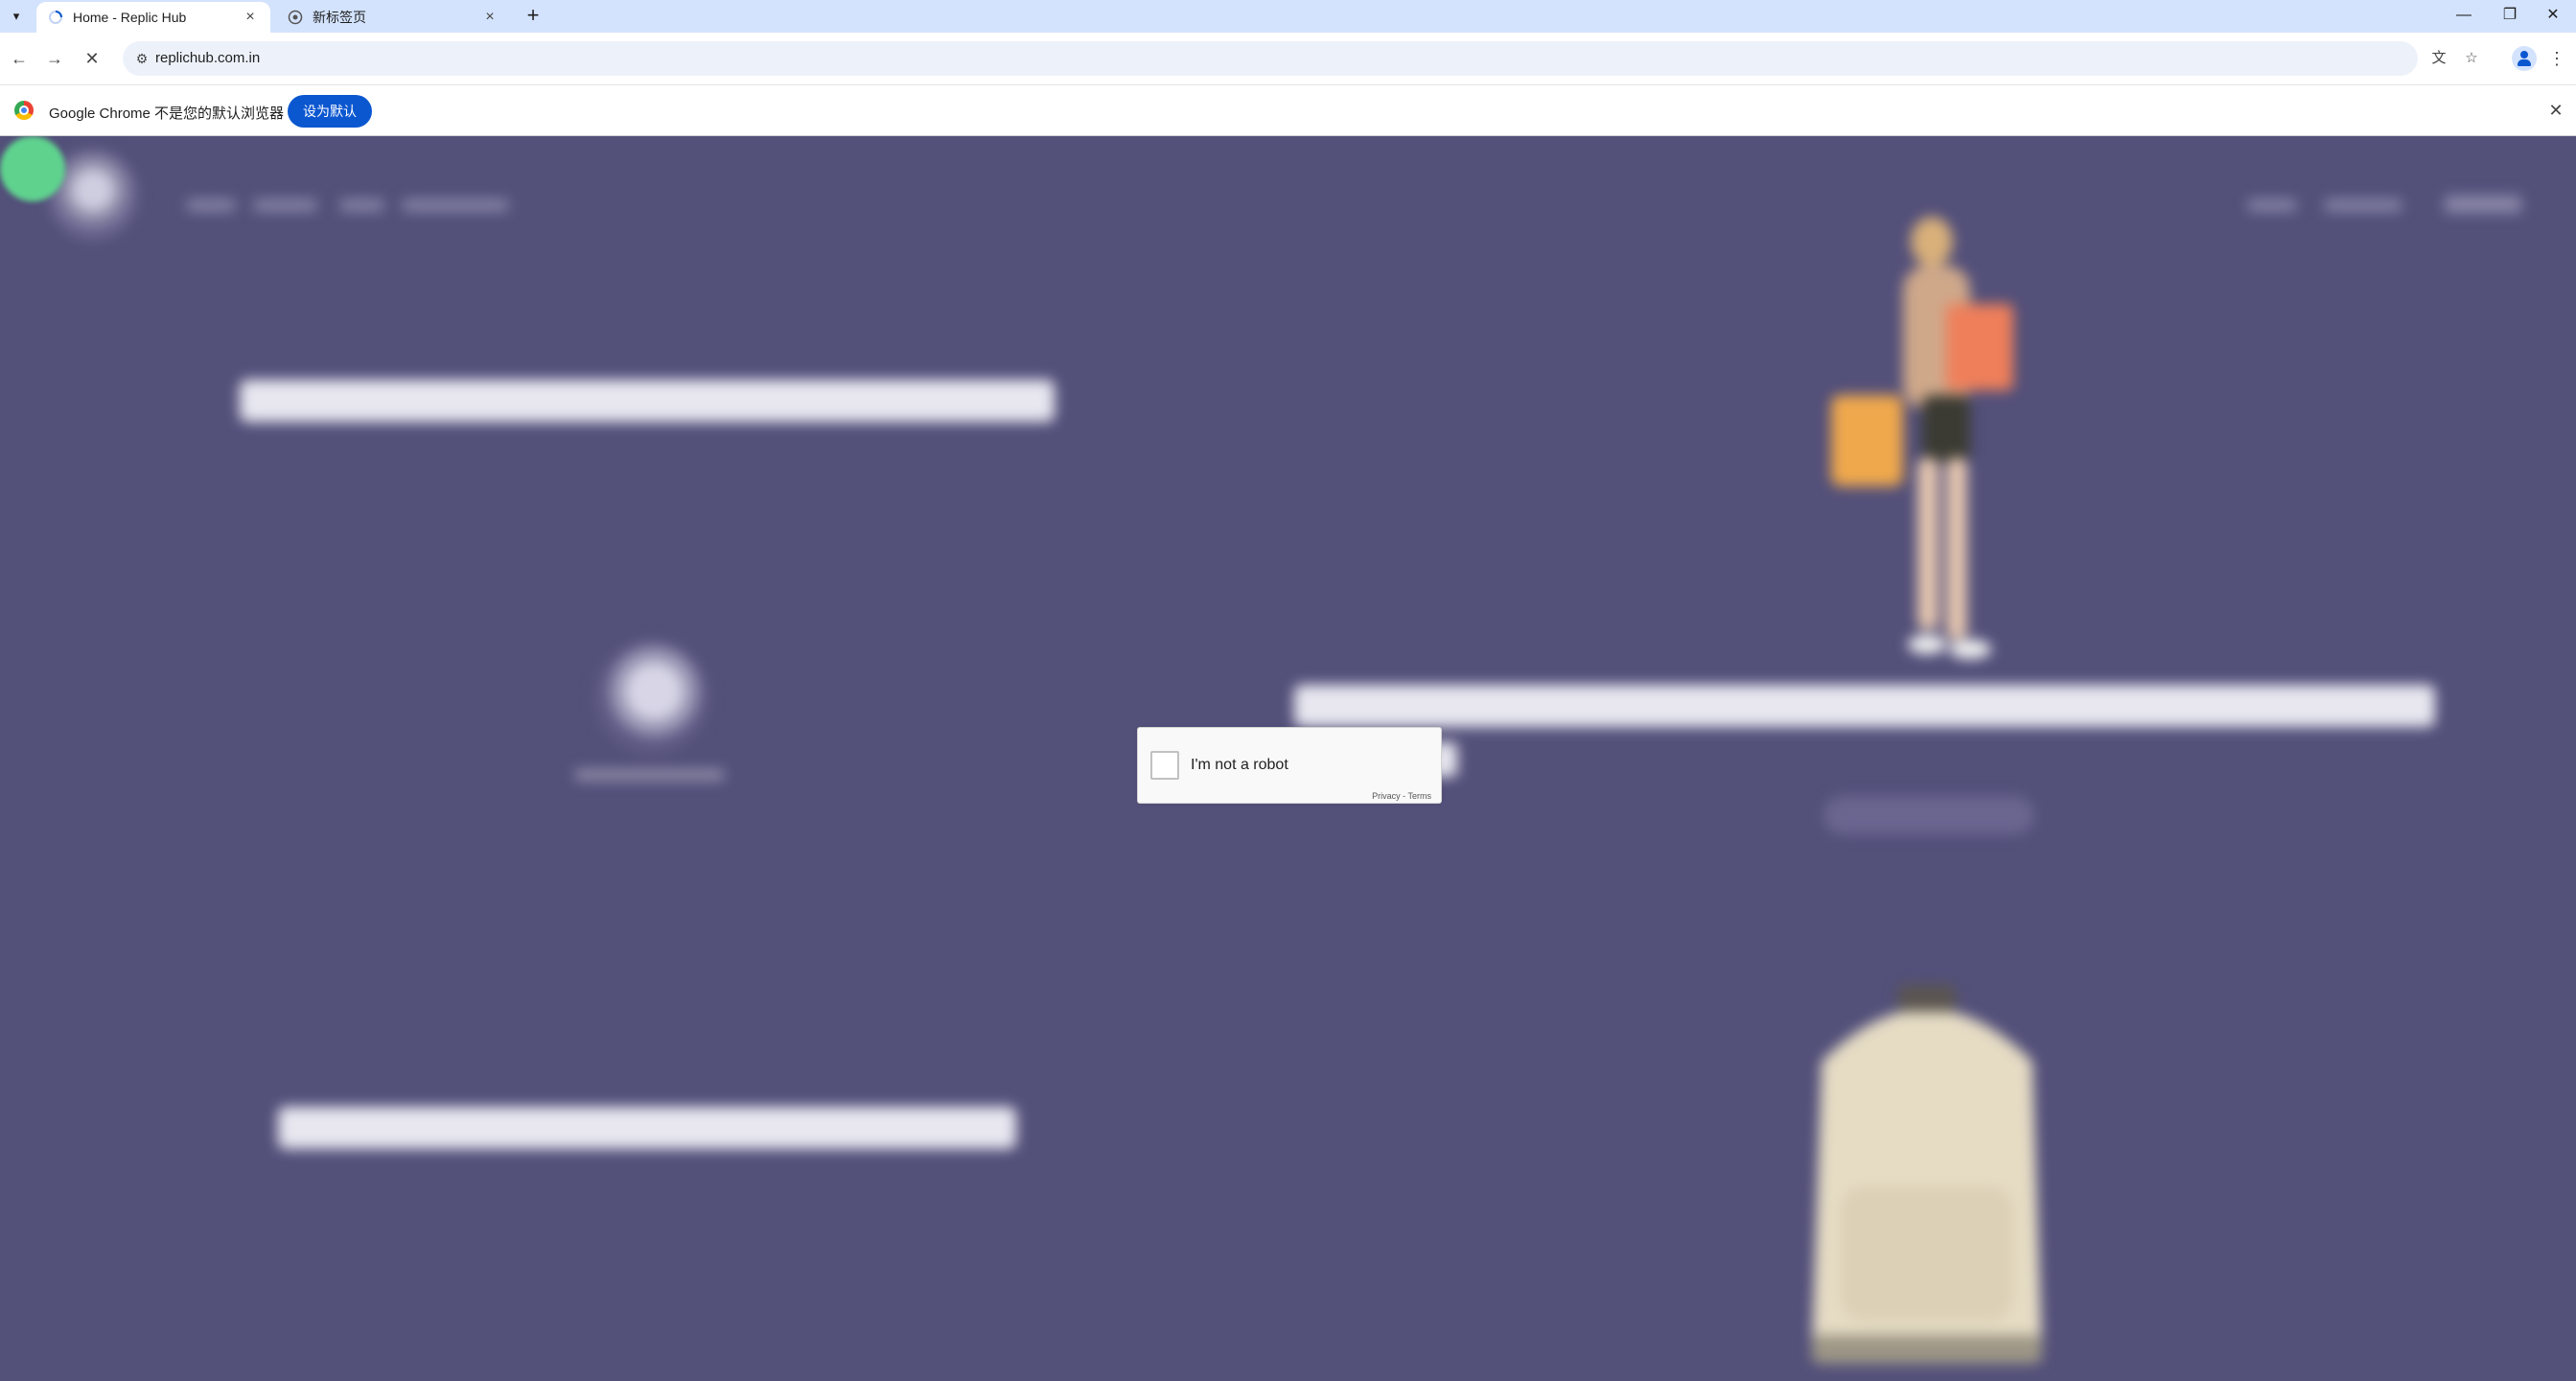 The height and width of the screenshot is (1381, 2576). I want to click on forward-icon: →, so click(55, 59).